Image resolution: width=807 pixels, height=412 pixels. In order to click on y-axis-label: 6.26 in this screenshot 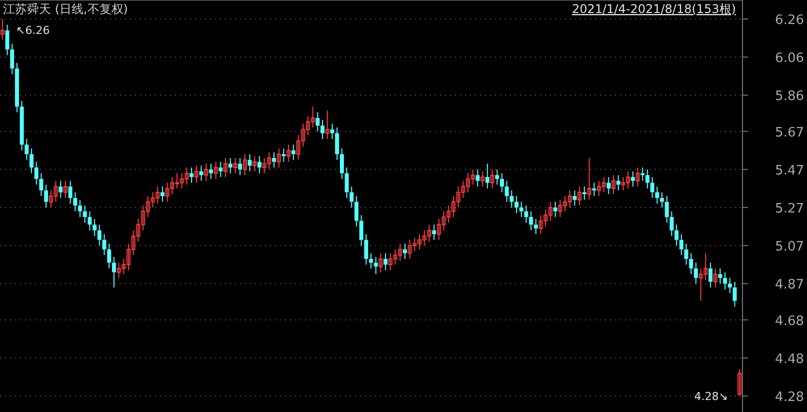, I will do `click(789, 20)`.